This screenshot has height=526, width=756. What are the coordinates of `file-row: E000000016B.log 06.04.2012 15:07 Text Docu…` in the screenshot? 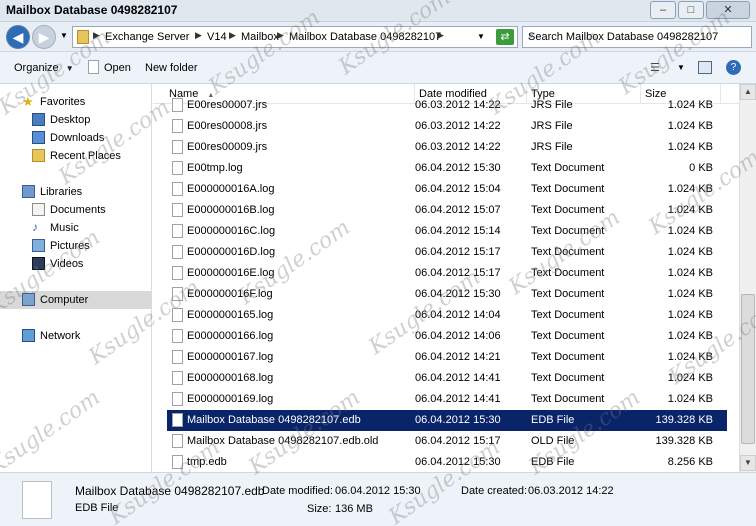 It's located at (447, 210).